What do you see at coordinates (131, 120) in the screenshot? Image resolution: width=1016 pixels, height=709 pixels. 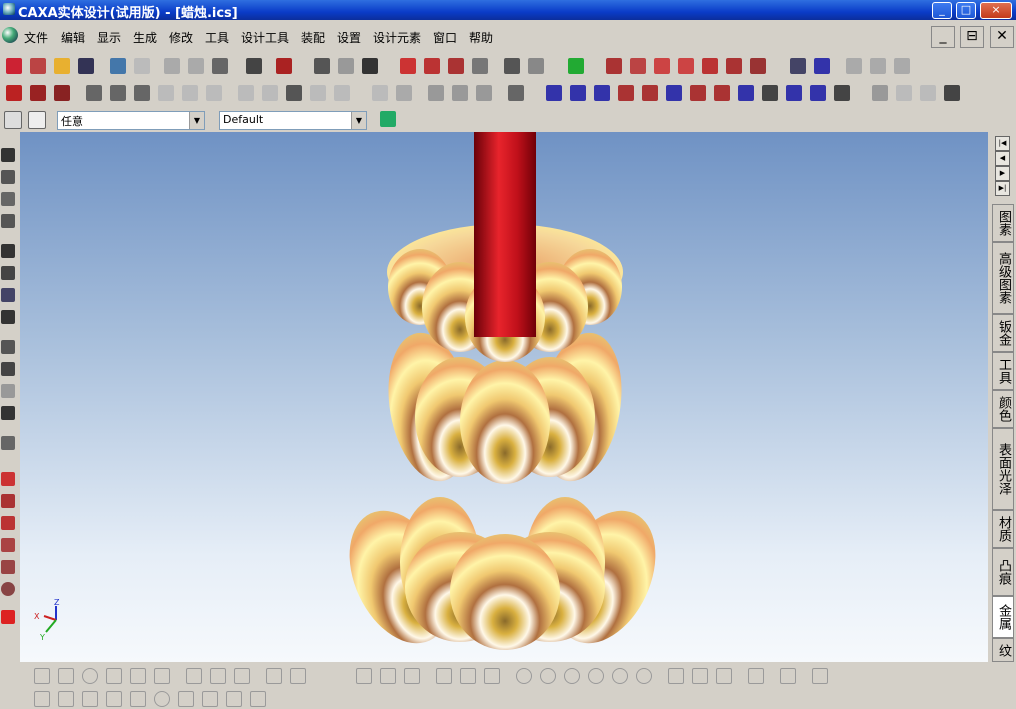 I see `filter-select: 任意 ▼` at bounding box center [131, 120].